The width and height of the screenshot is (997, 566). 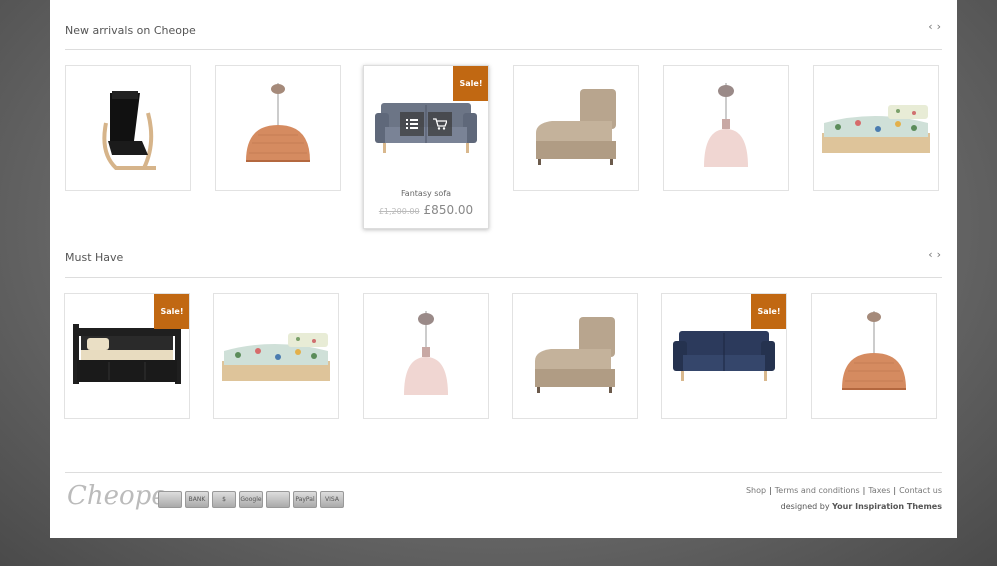 I want to click on sale-price: £850.00, so click(x=448, y=210).